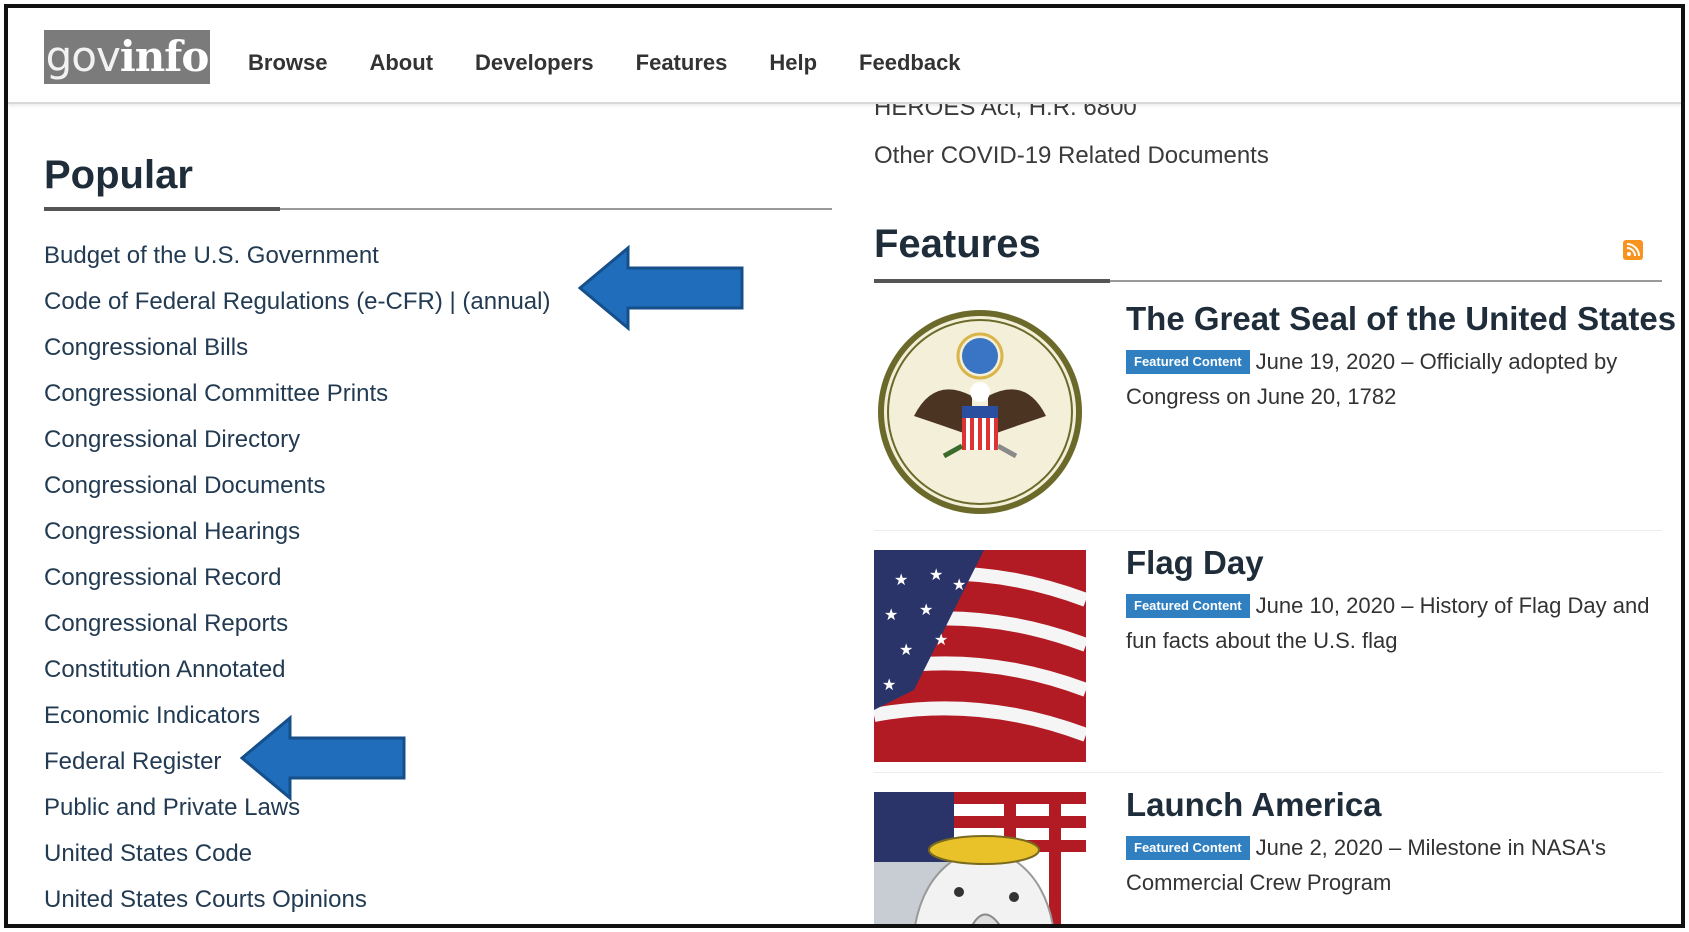 The image size is (1689, 932). Describe the element at coordinates (297, 631) in the screenshot. I see `list-item: Congressional Reports` at that location.